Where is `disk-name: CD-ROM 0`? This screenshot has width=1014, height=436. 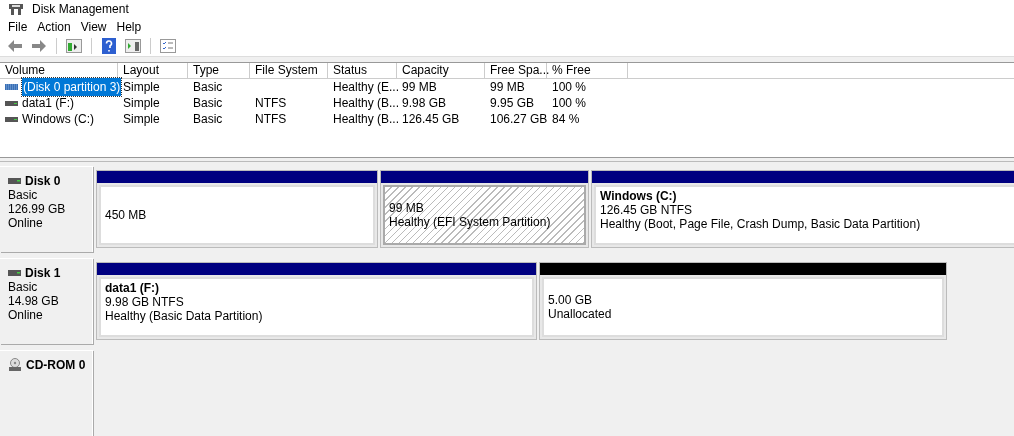 disk-name: CD-ROM 0 is located at coordinates (56, 365).